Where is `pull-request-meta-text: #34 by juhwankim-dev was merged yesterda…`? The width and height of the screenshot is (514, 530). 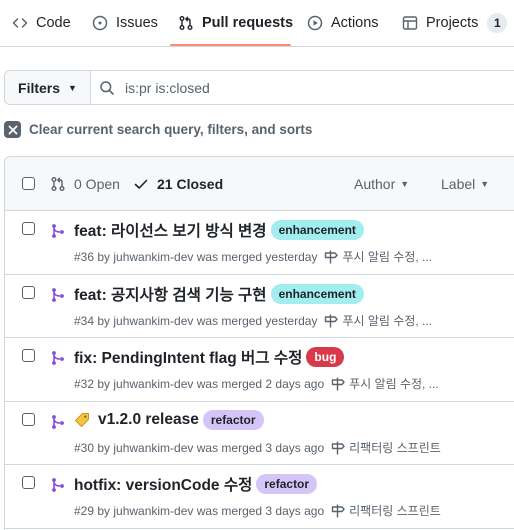
pull-request-meta-text: #34 by juhwankim-dev was merged yesterda… is located at coordinates (196, 320).